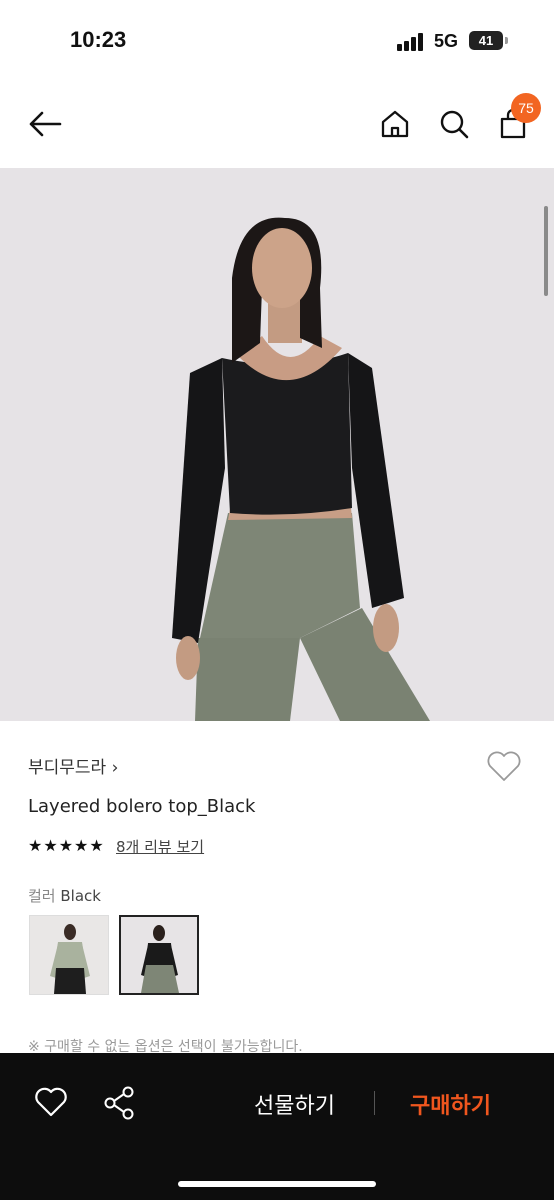 The height and width of the screenshot is (1200, 554). What do you see at coordinates (80, 896) in the screenshot?
I see `color-value: Black` at bounding box center [80, 896].